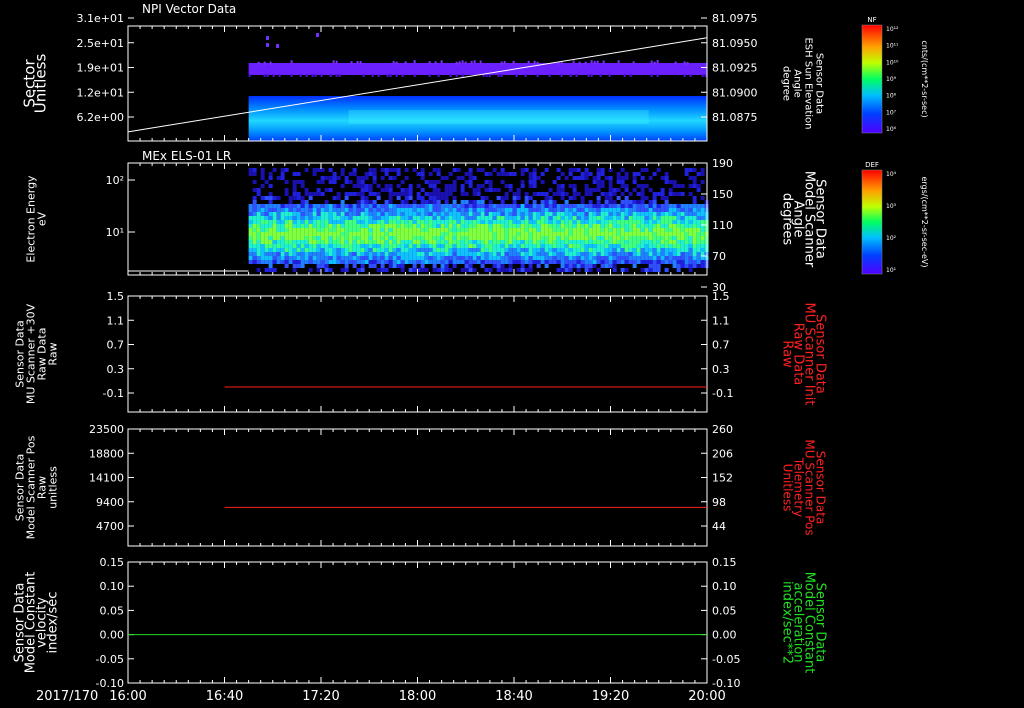  What do you see at coordinates (724, 586) in the screenshot?
I see `y-tick-label-right: 0.10` at bounding box center [724, 586].